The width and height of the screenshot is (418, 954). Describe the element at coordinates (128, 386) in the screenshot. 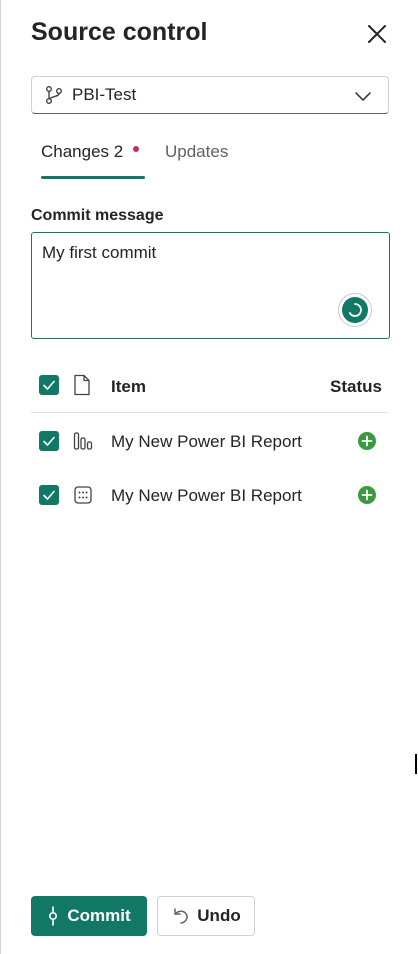

I see `item-column-header: Item` at that location.